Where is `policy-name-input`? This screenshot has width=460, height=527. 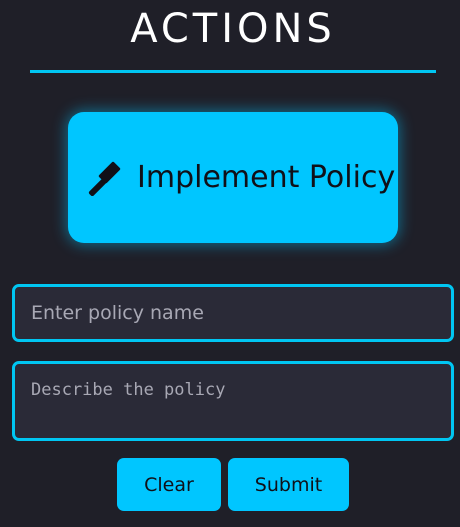 policy-name-input is located at coordinates (233, 313).